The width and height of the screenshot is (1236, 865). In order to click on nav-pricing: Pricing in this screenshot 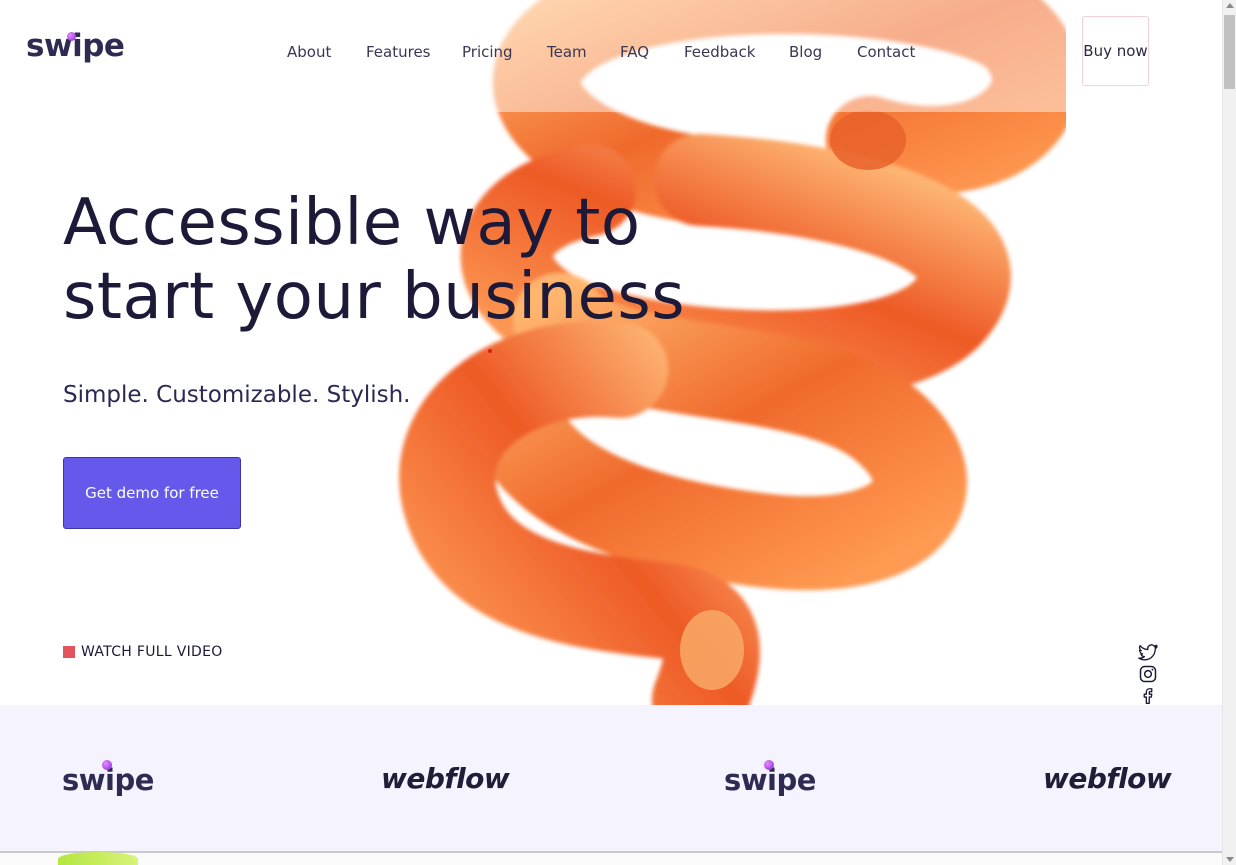, I will do `click(487, 52)`.